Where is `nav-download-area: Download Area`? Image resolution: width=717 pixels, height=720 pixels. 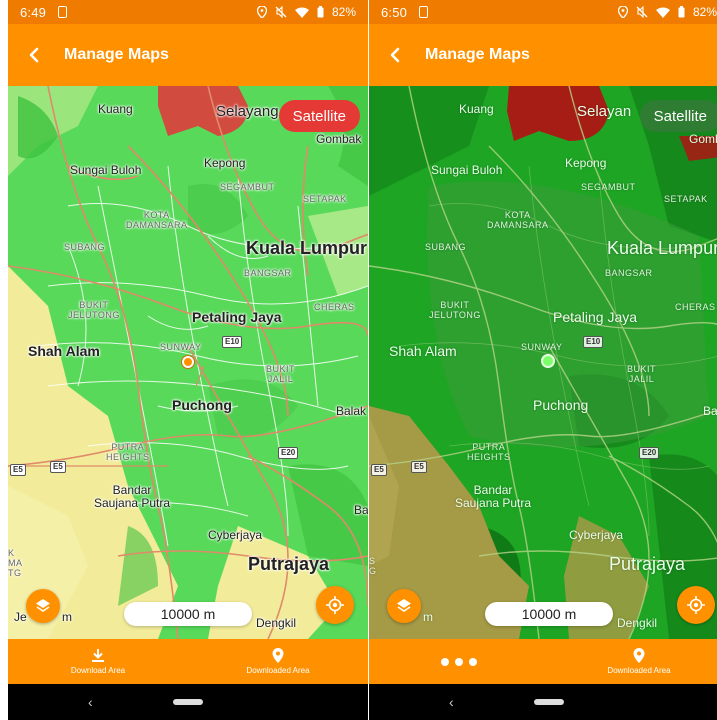 nav-download-area: Download Area is located at coordinates (98, 661).